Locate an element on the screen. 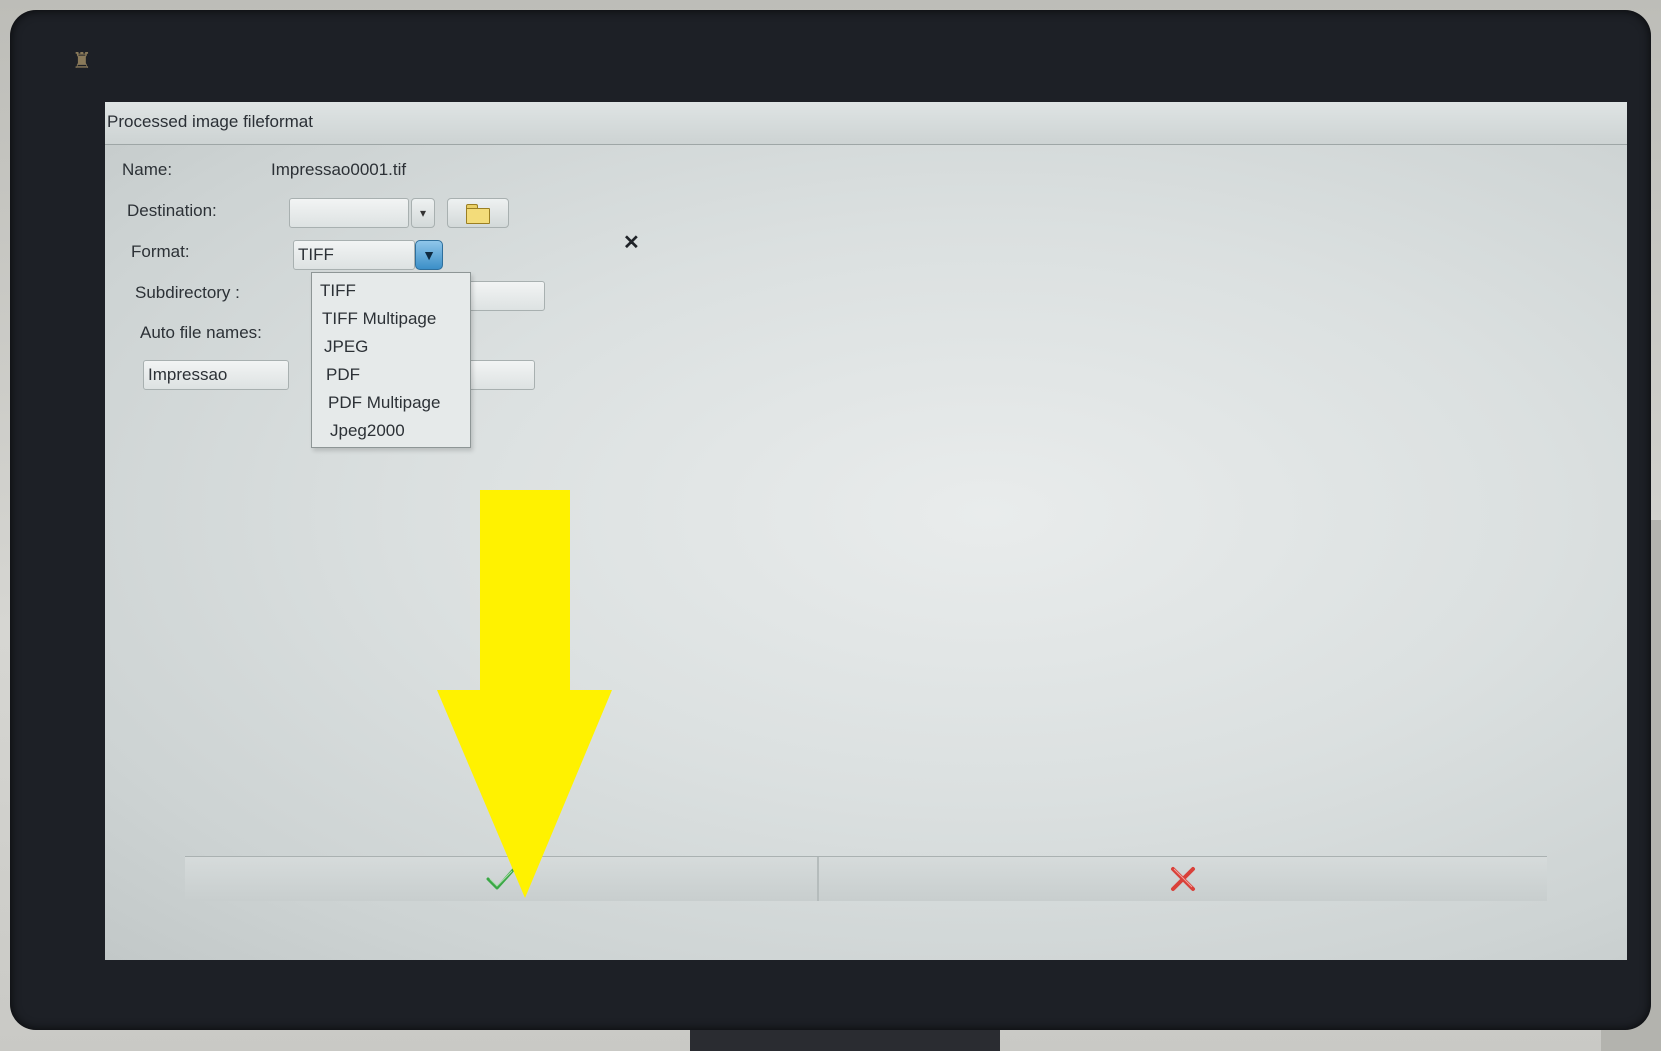 The height and width of the screenshot is (1051, 1661). check-icon is located at coordinates (501, 878).